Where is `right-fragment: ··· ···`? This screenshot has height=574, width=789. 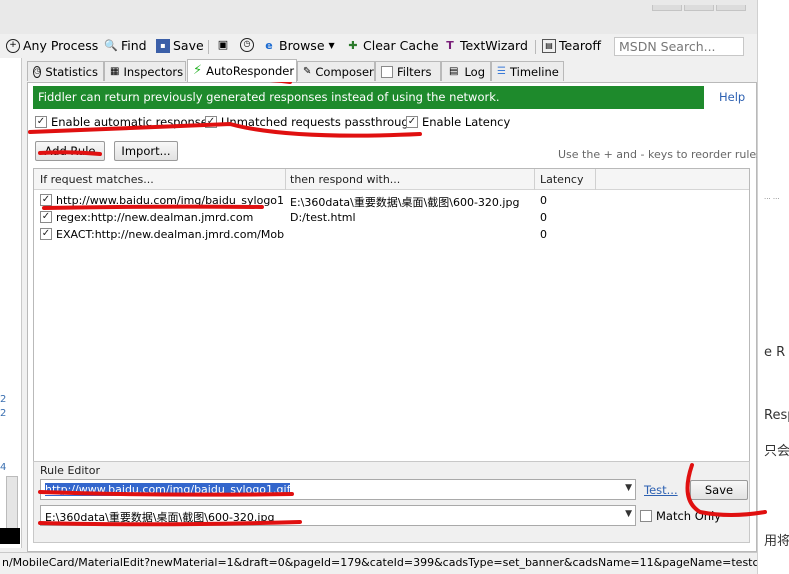
right-fragment: ··· ··· is located at coordinates (772, 199).